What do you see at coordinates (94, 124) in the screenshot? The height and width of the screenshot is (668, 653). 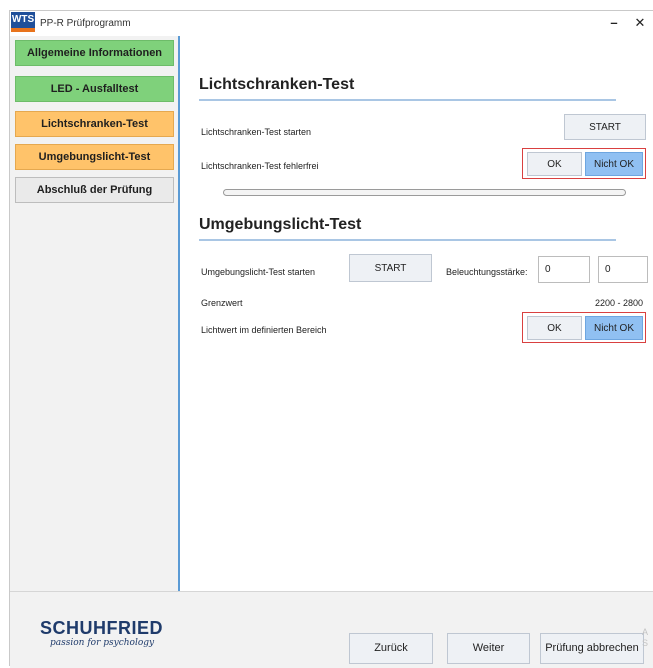 I see `sidebar-item-lichtschranken-test: Lichtschranken-Test` at bounding box center [94, 124].